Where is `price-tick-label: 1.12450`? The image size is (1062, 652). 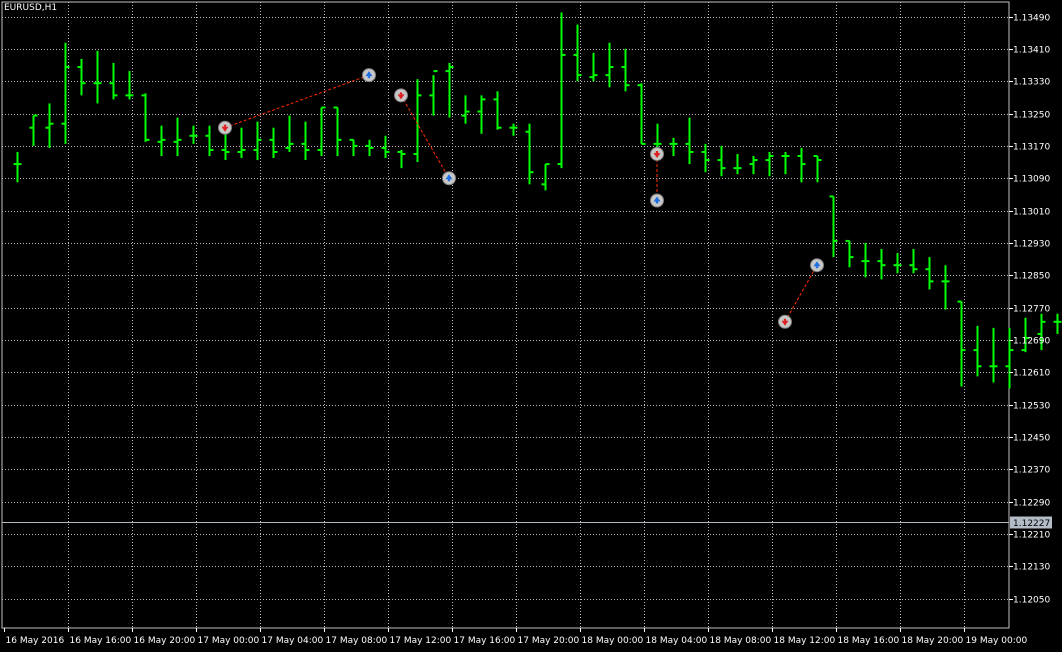 price-tick-label: 1.12450 is located at coordinates (1031, 439).